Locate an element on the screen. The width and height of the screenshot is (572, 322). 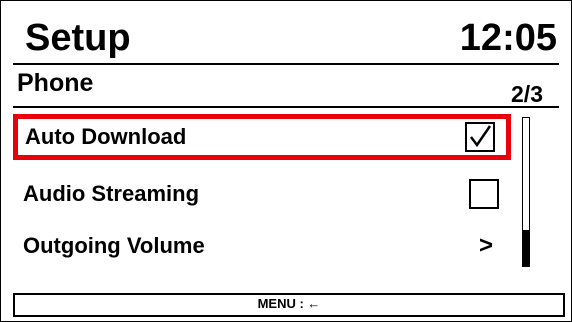
footer-bar: MENU : ← is located at coordinates (289, 305).